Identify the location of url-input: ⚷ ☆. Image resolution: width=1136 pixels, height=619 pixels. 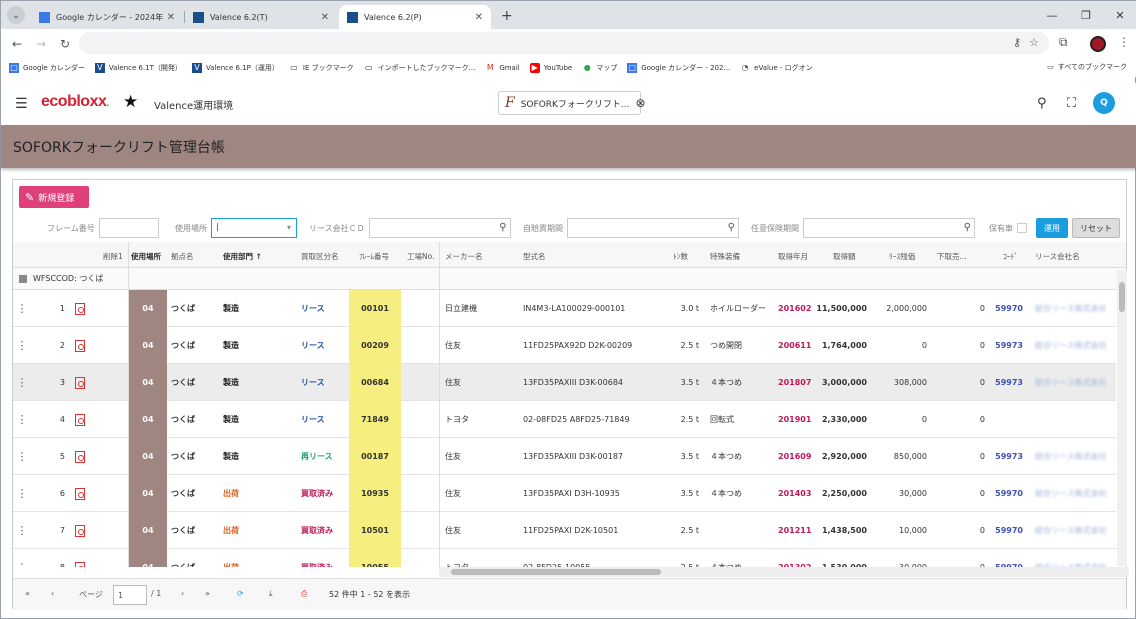
(564, 43).